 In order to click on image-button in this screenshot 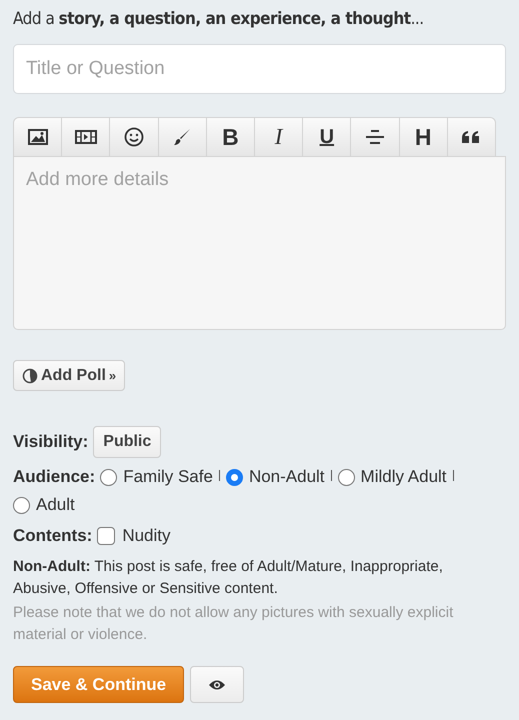, I will do `click(38, 137)`.